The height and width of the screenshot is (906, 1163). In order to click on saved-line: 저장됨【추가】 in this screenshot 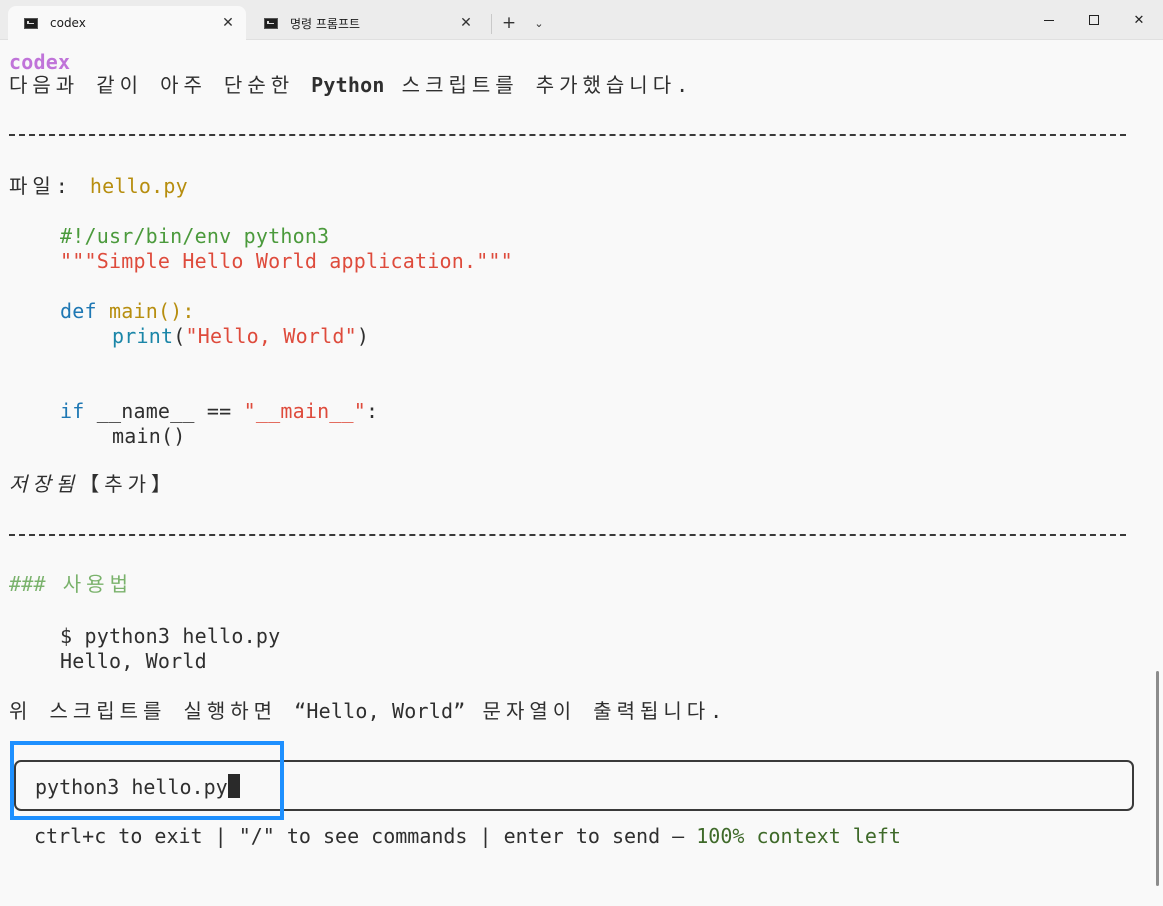, I will do `click(93, 484)`.